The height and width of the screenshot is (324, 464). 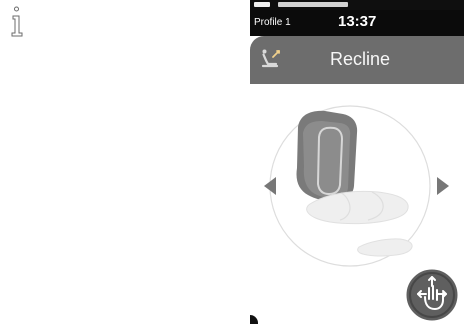 I want to click on gesture-button, so click(x=433, y=294).